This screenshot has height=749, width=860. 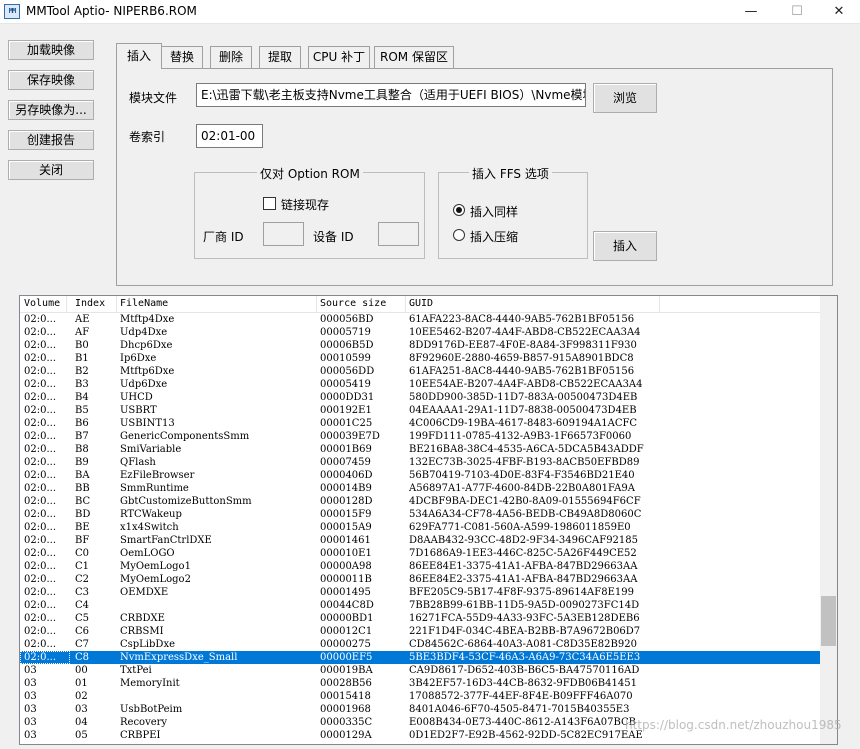 I want to click on cell-guid: 629FA771-C081-560A-A599-1986011859E0, so click(x=520, y=527).